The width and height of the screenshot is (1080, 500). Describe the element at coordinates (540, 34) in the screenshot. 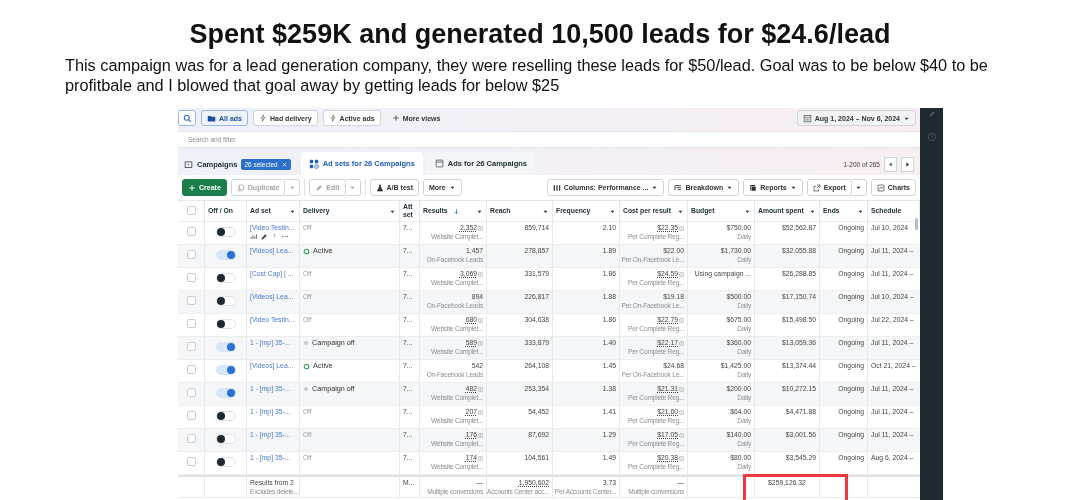

I see `headline: Spent $259K and generated 10,500 leads for $24.6/lead` at that location.